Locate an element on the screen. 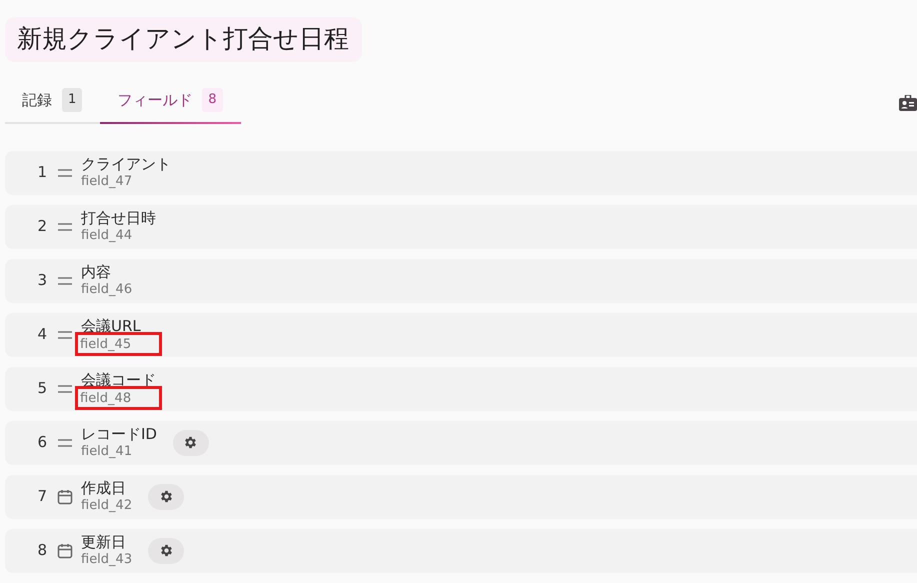 This screenshot has height=583, width=917. field-name: 打合せ日時 is located at coordinates (118, 218).